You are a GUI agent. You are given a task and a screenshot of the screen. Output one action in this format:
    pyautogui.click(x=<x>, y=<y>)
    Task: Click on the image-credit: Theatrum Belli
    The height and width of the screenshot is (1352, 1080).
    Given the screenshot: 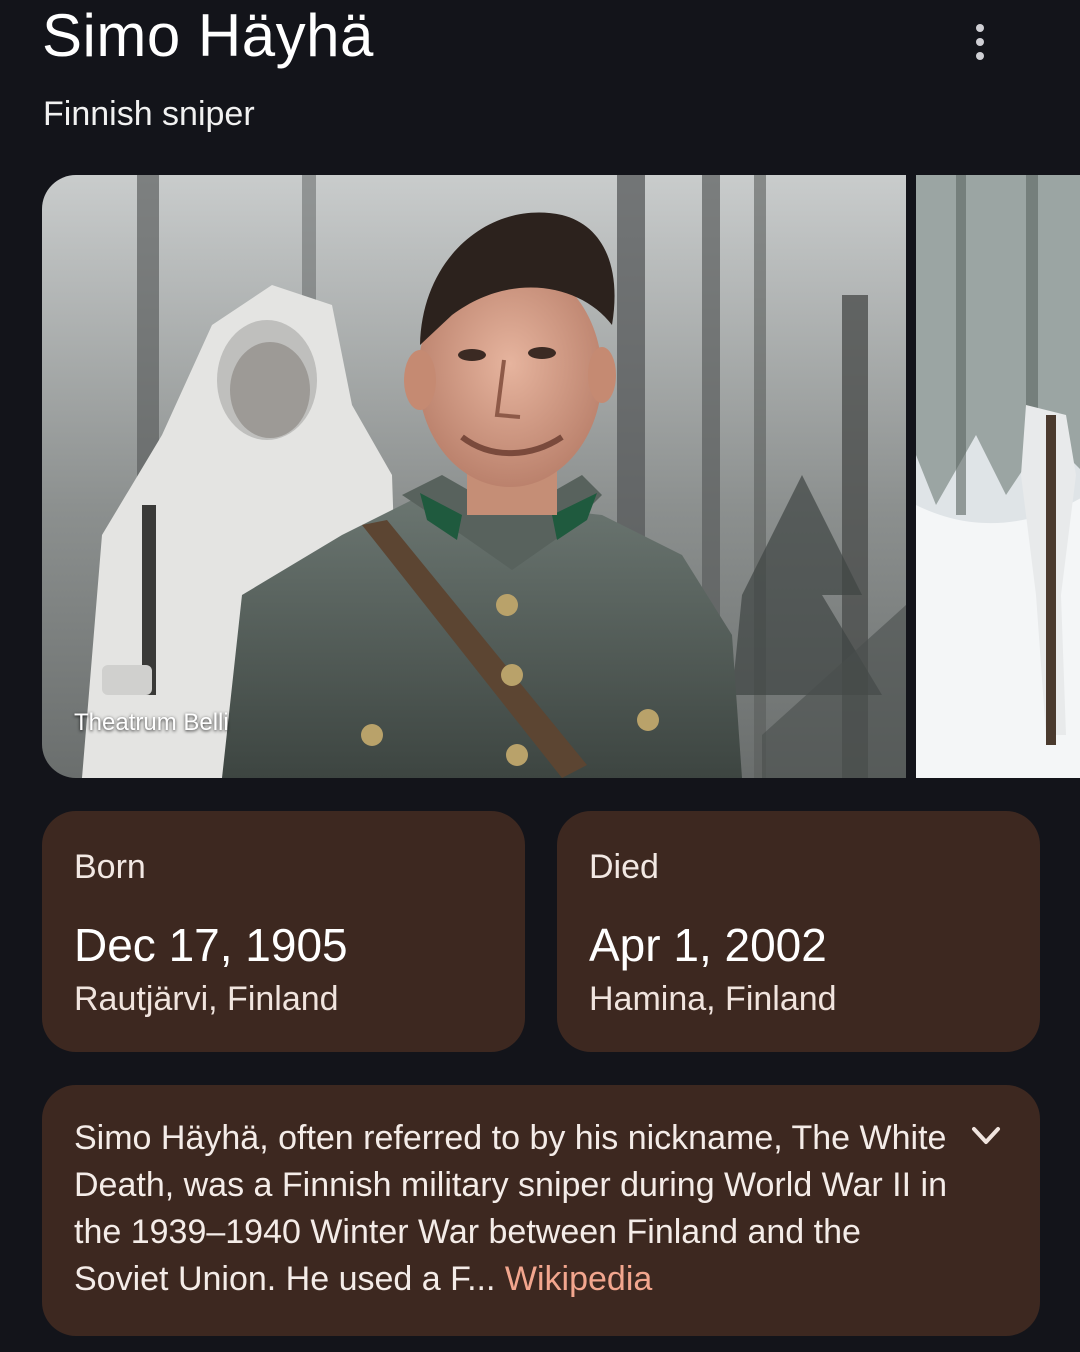 What is the action you would take?
    pyautogui.click(x=151, y=722)
    